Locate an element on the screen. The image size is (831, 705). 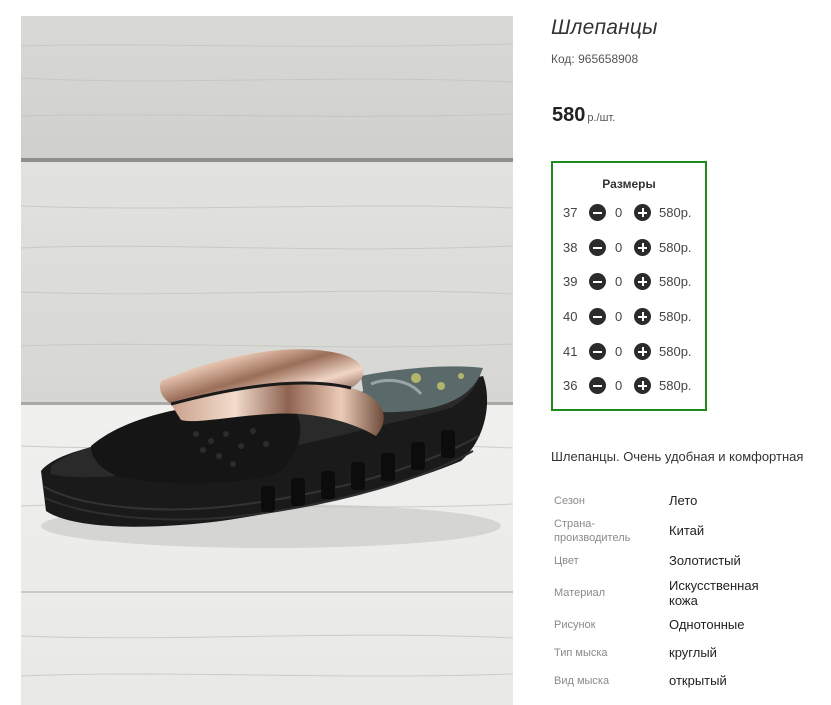
attr-value: Однотонные is located at coordinates (707, 624).